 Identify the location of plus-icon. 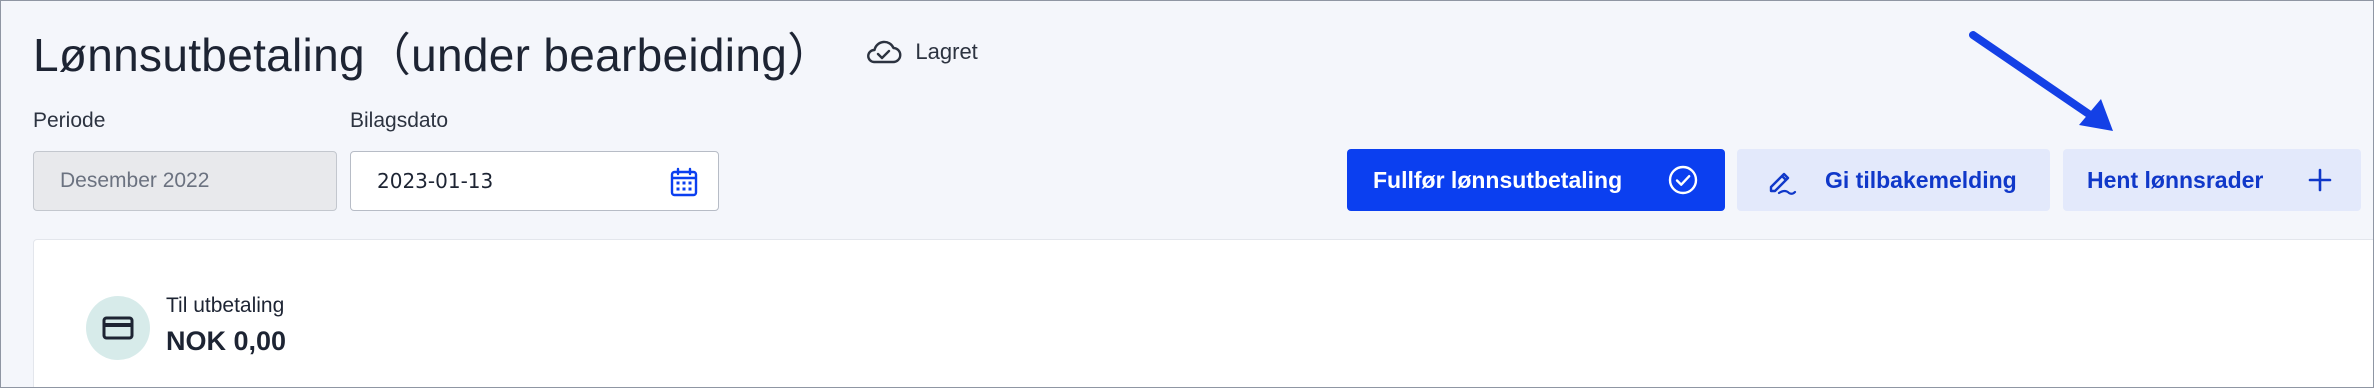
(2320, 180).